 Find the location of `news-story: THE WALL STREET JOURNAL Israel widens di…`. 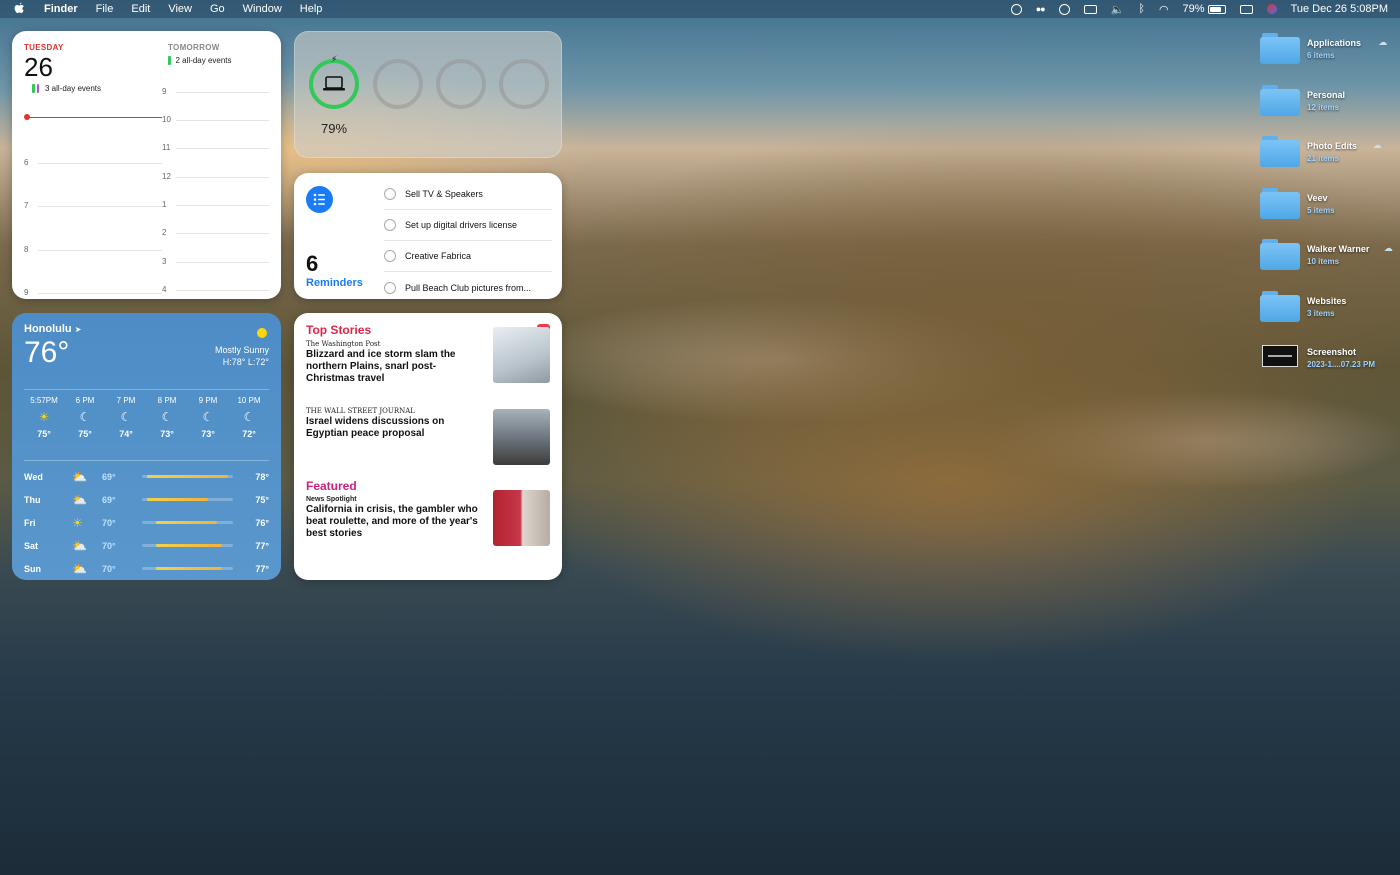

news-story: THE WALL STREET JOURNAL Israel widens di… is located at coordinates (428, 443).